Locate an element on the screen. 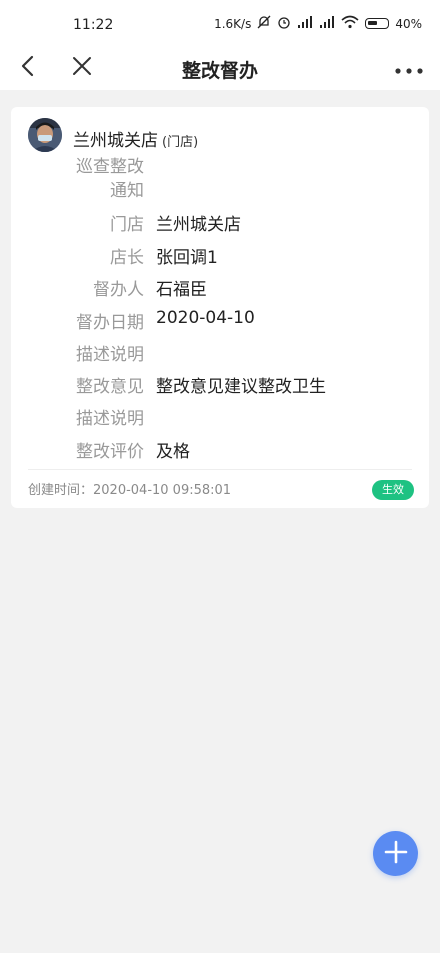  row-value: 兰州城关店 is located at coordinates (198, 225).